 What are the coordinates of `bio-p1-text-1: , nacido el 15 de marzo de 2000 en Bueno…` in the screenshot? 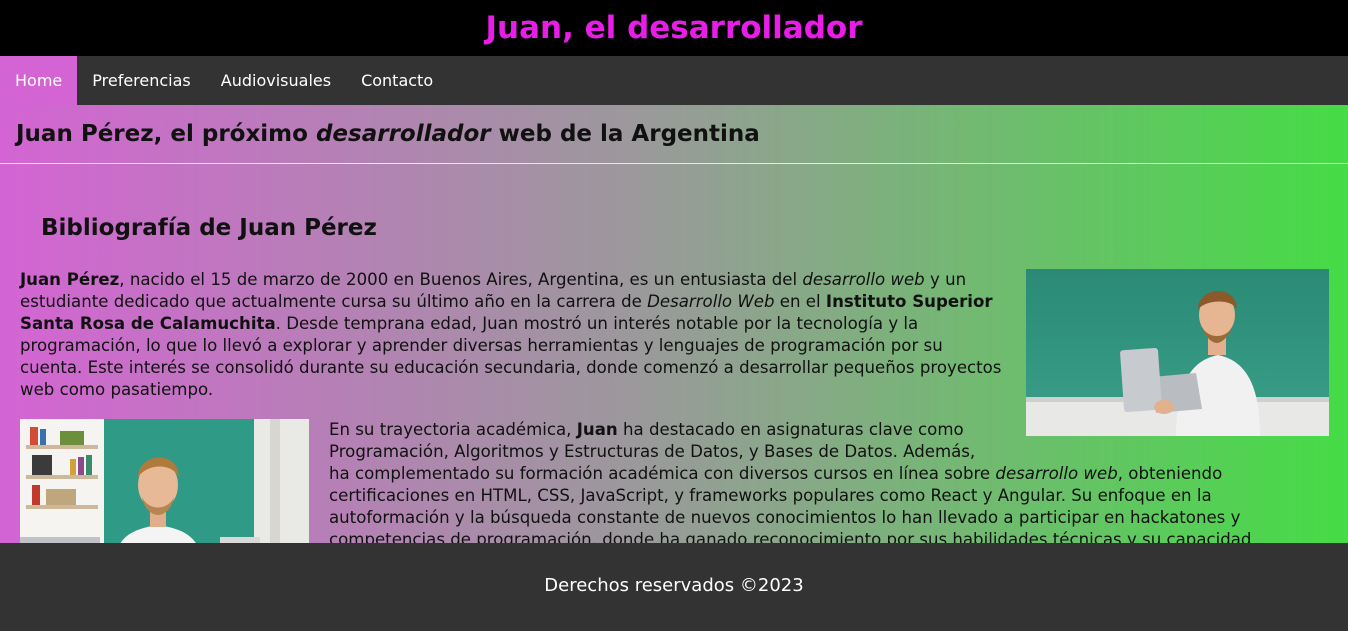 It's located at (461, 279).